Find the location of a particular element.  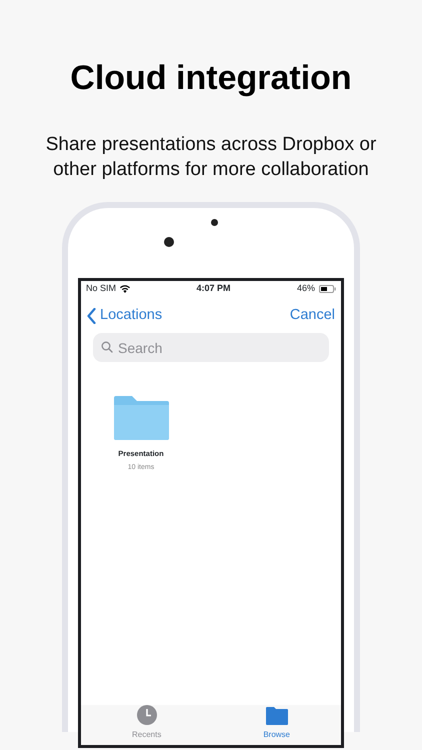

wifi-icon is located at coordinates (125, 289).